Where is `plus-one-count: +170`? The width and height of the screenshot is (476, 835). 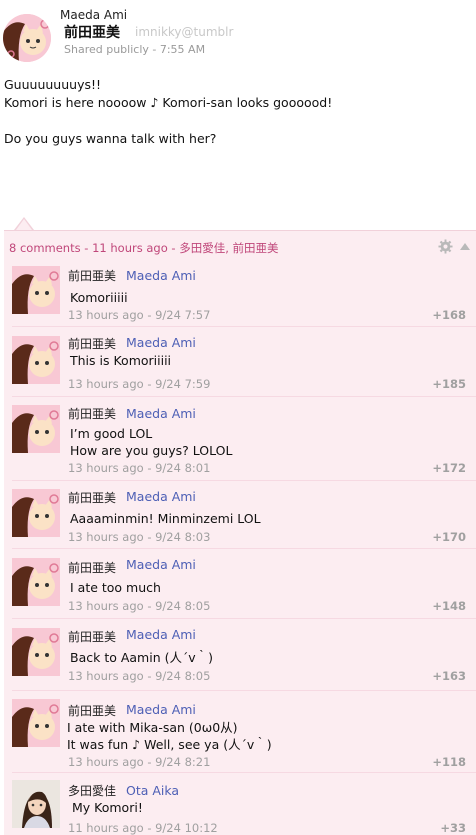
plus-one-count: +170 is located at coordinates (449, 537).